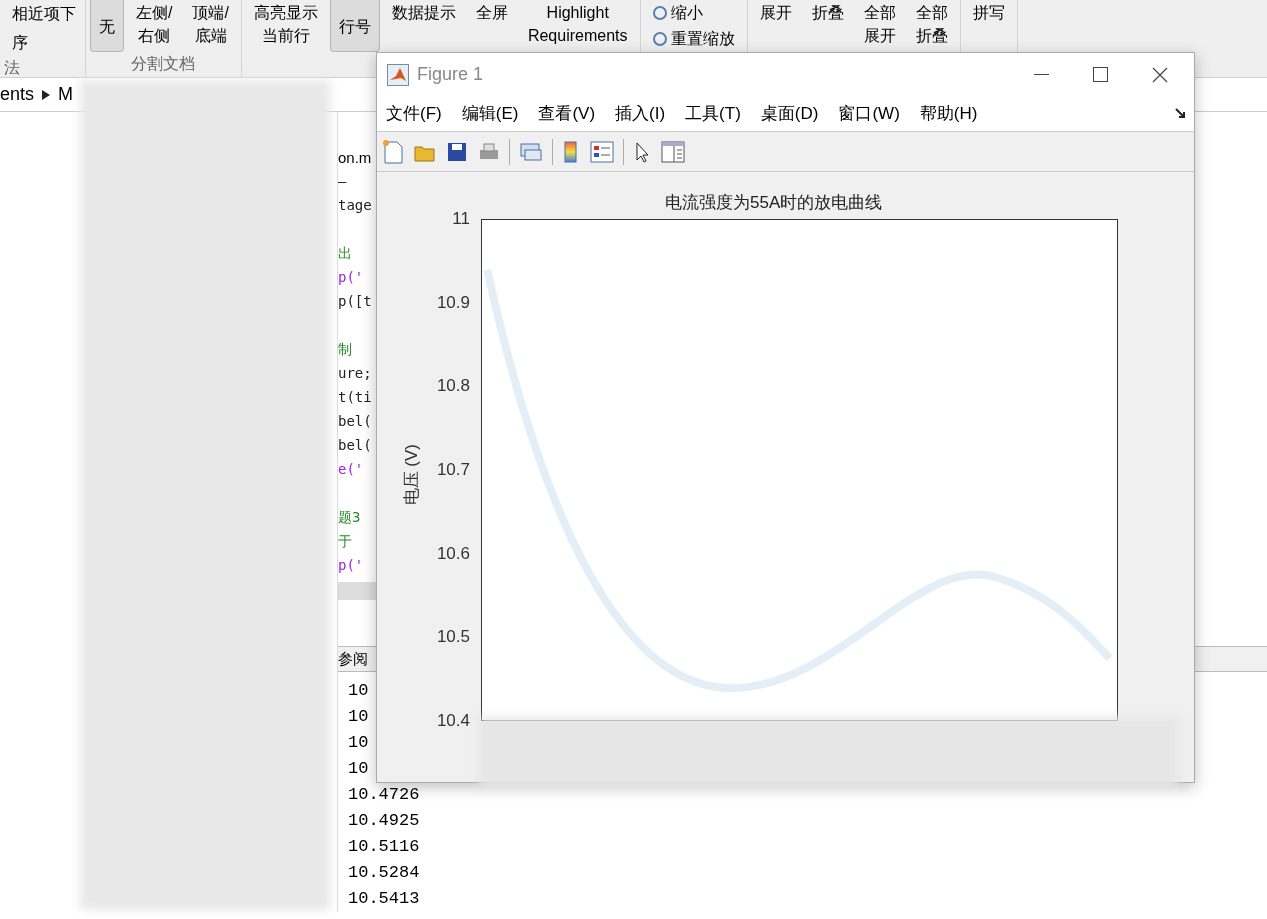  I want to click on y-tick-label: 10.8, so click(453, 386).